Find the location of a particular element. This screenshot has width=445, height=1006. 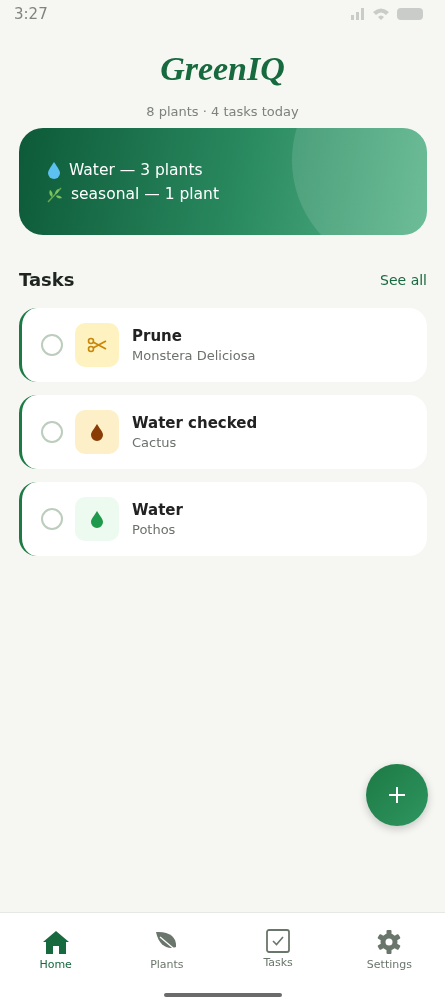

task-title: Water checked is located at coordinates (195, 423).